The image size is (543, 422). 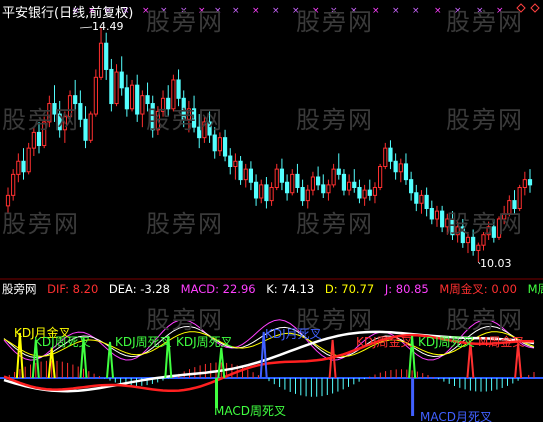 I want to click on high-leader-line, so click(x=86, y=27).